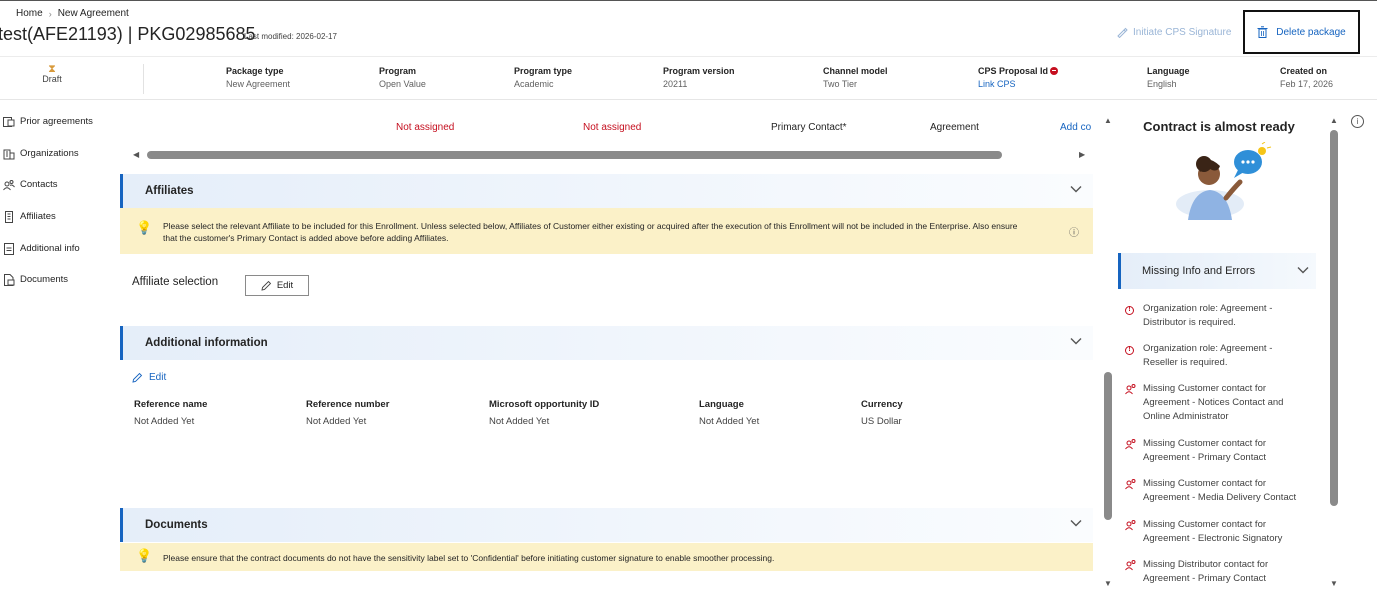 This screenshot has width=1377, height=596. I want to click on column-header: Currency, so click(882, 404).